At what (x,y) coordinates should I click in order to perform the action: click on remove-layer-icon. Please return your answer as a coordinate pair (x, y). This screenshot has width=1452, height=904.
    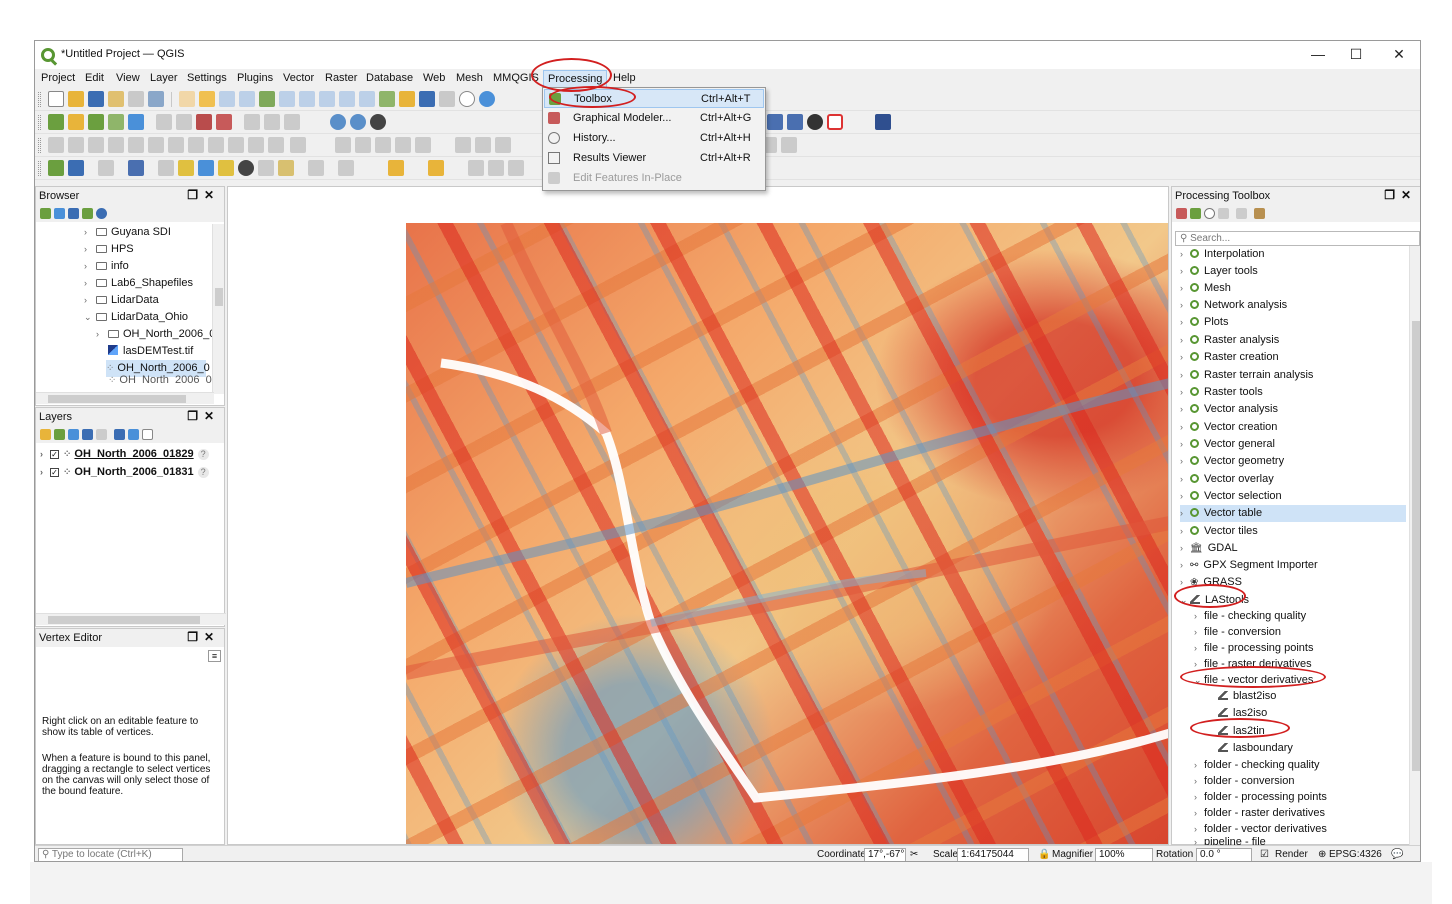
    Looking at the image, I should click on (147, 434).